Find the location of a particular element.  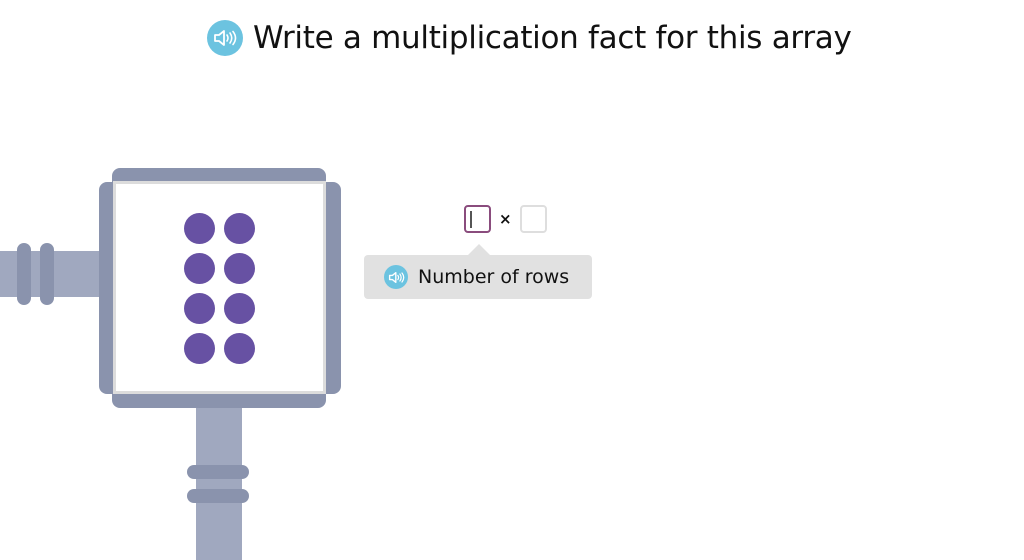

factor1-input is located at coordinates (477, 219).